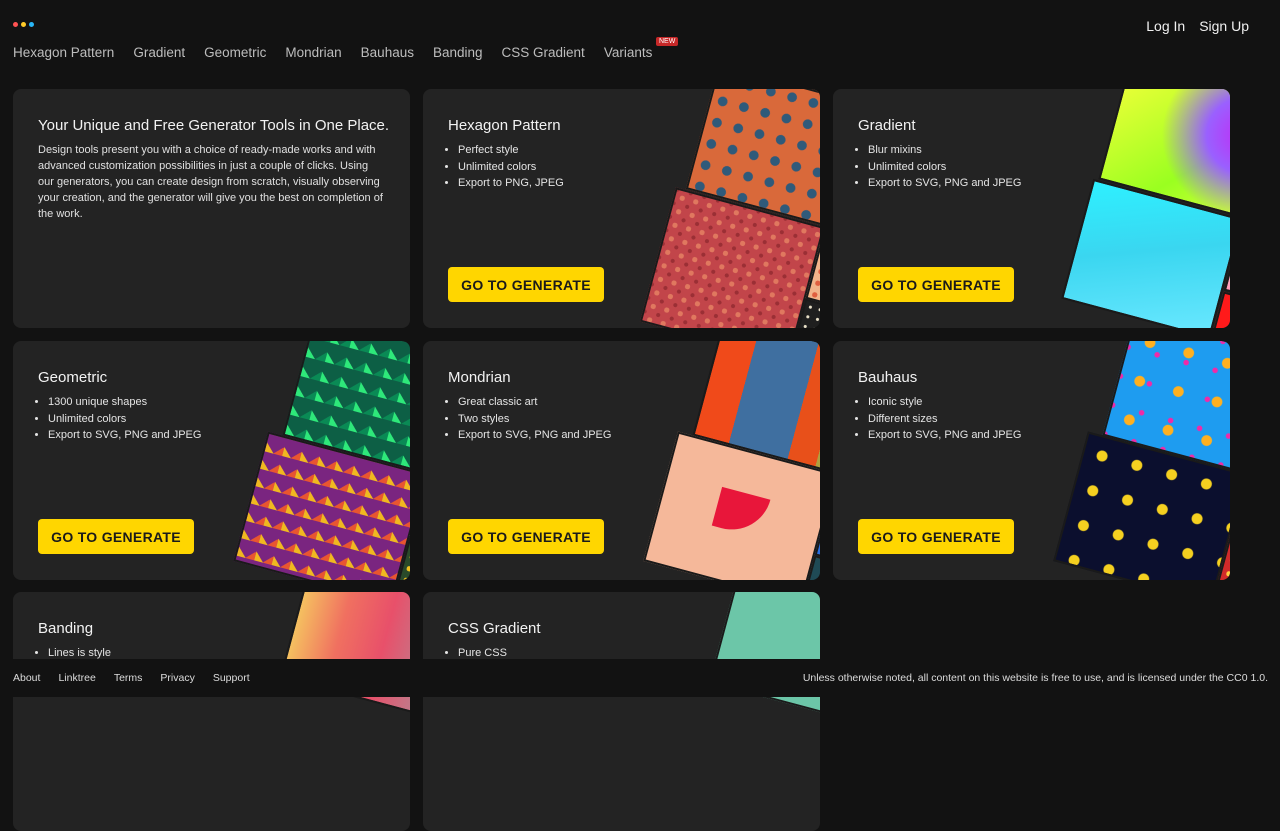  I want to click on card-title: Geometric, so click(73, 377).